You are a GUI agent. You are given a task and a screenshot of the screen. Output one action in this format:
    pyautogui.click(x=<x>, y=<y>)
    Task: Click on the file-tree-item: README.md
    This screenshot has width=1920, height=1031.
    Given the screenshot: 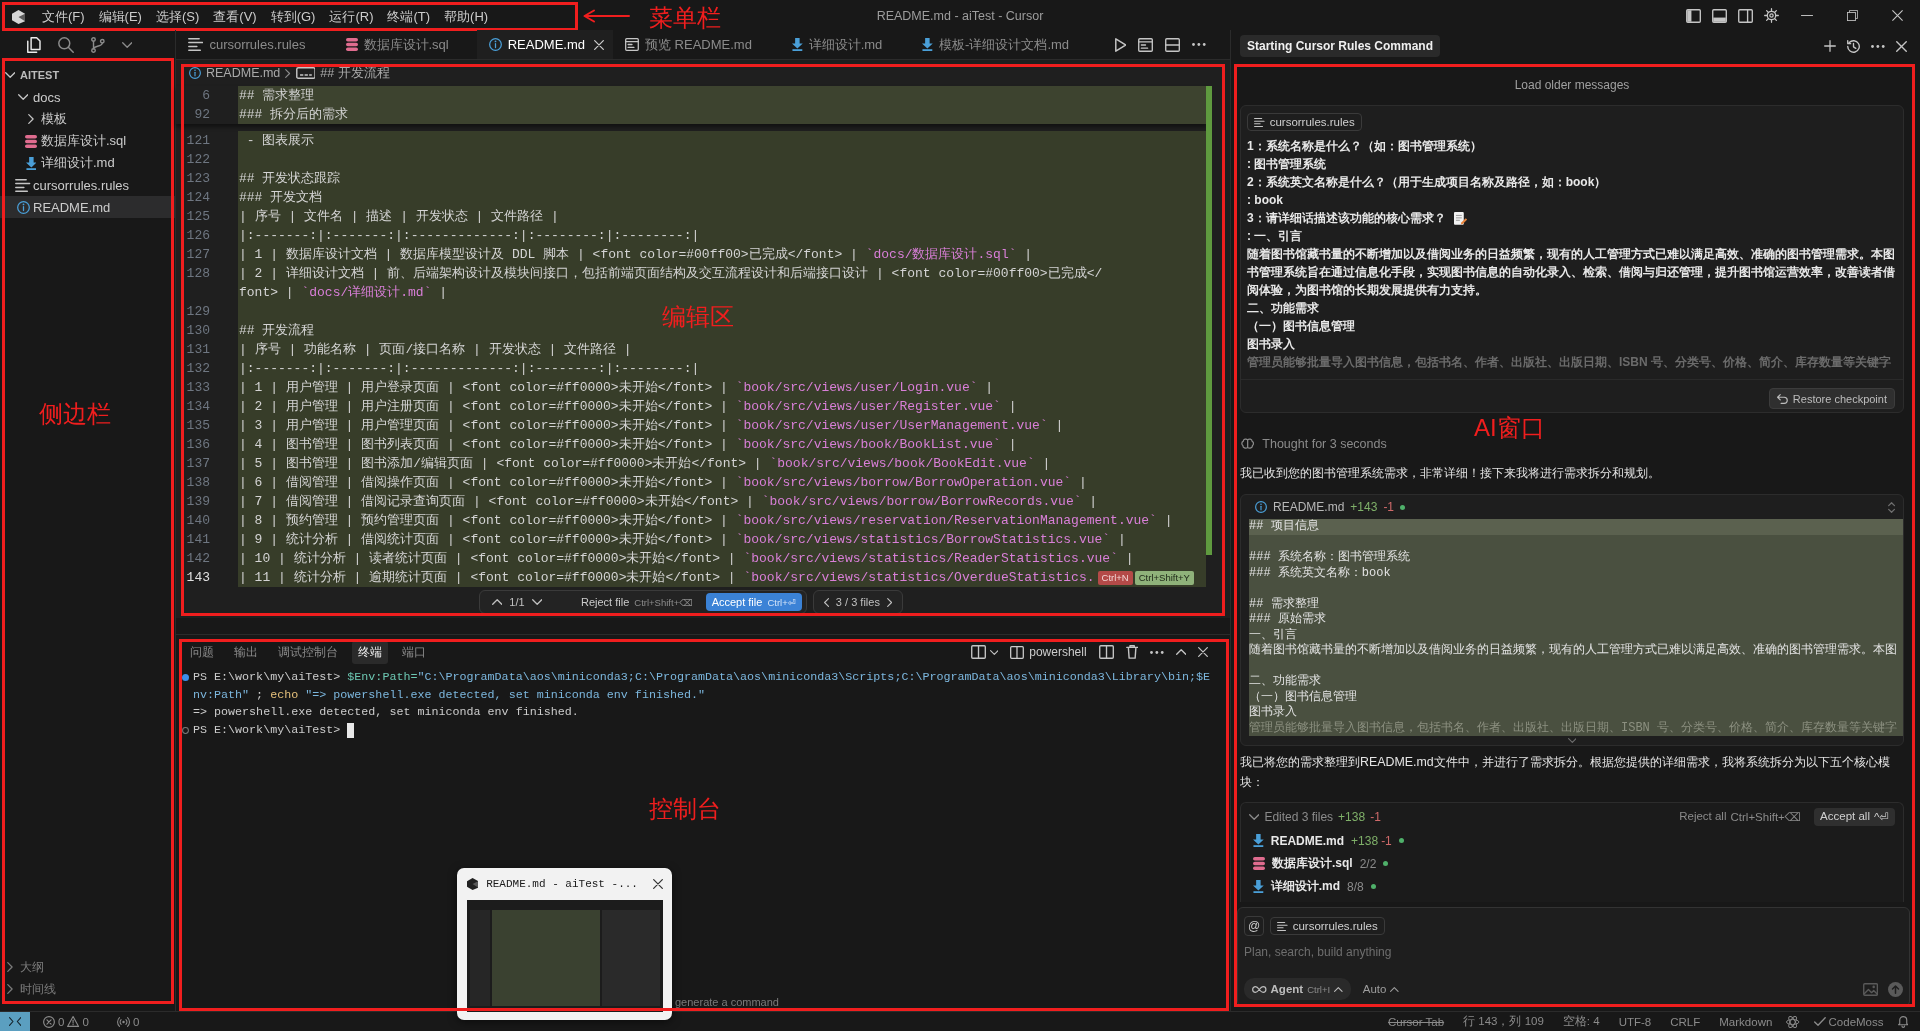 What is the action you would take?
    pyautogui.click(x=87, y=207)
    